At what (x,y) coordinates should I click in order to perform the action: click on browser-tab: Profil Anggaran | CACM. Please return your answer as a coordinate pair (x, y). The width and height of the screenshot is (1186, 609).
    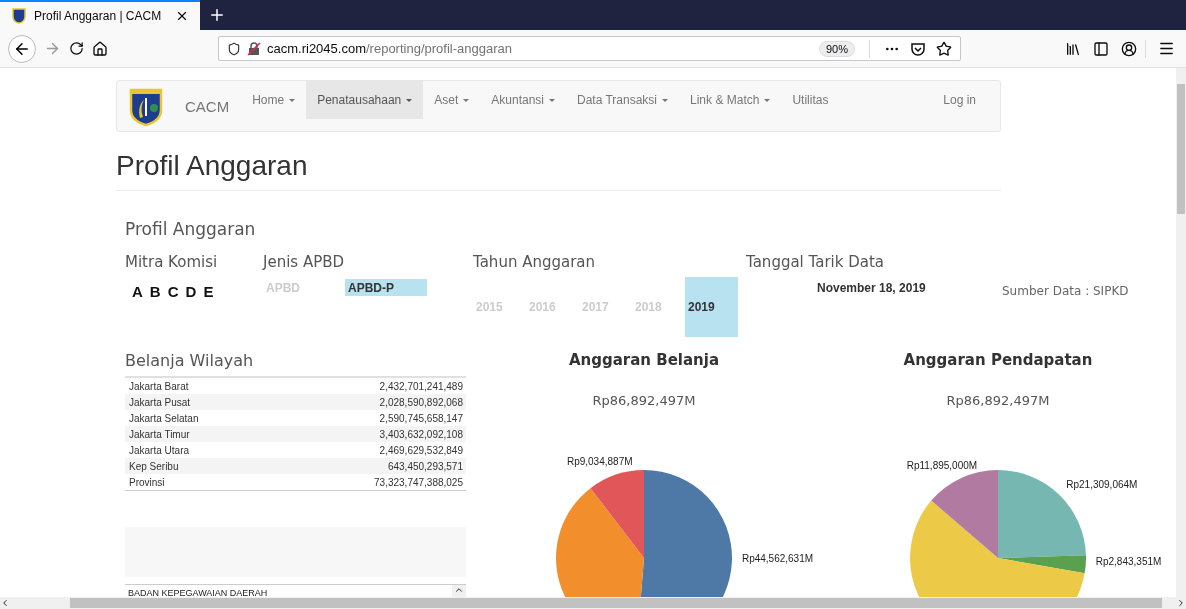
    Looking at the image, I should click on (100, 15).